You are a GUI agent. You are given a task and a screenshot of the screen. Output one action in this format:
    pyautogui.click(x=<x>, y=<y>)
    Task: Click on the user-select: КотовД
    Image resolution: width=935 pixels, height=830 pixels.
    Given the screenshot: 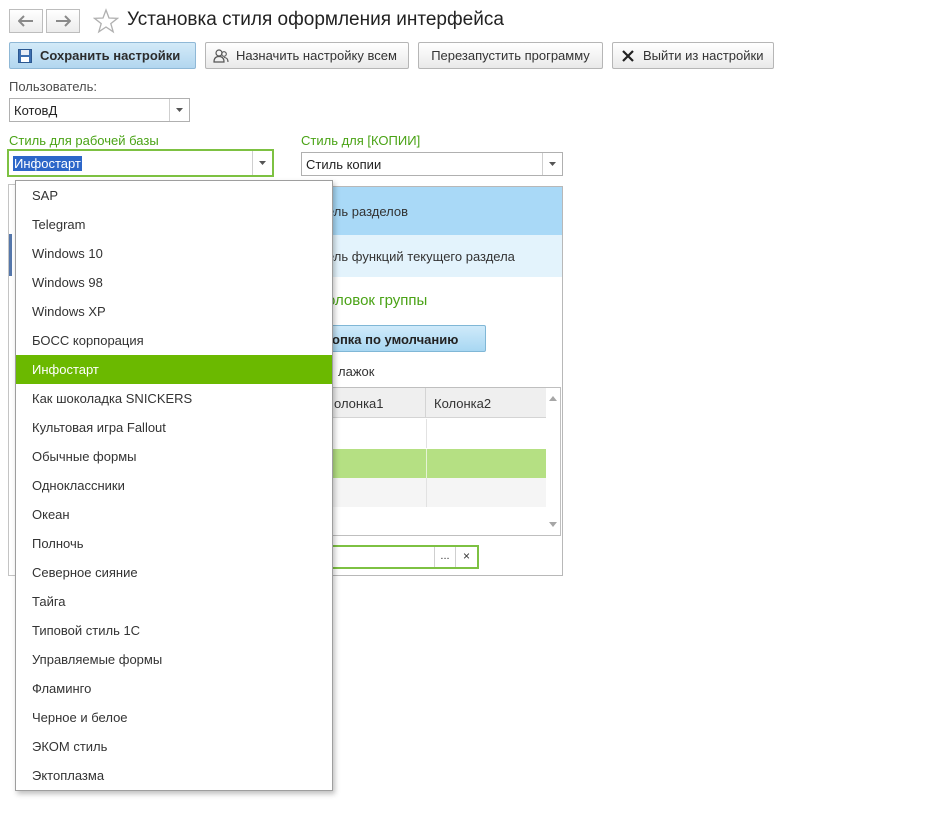 What is the action you would take?
    pyautogui.click(x=99, y=110)
    